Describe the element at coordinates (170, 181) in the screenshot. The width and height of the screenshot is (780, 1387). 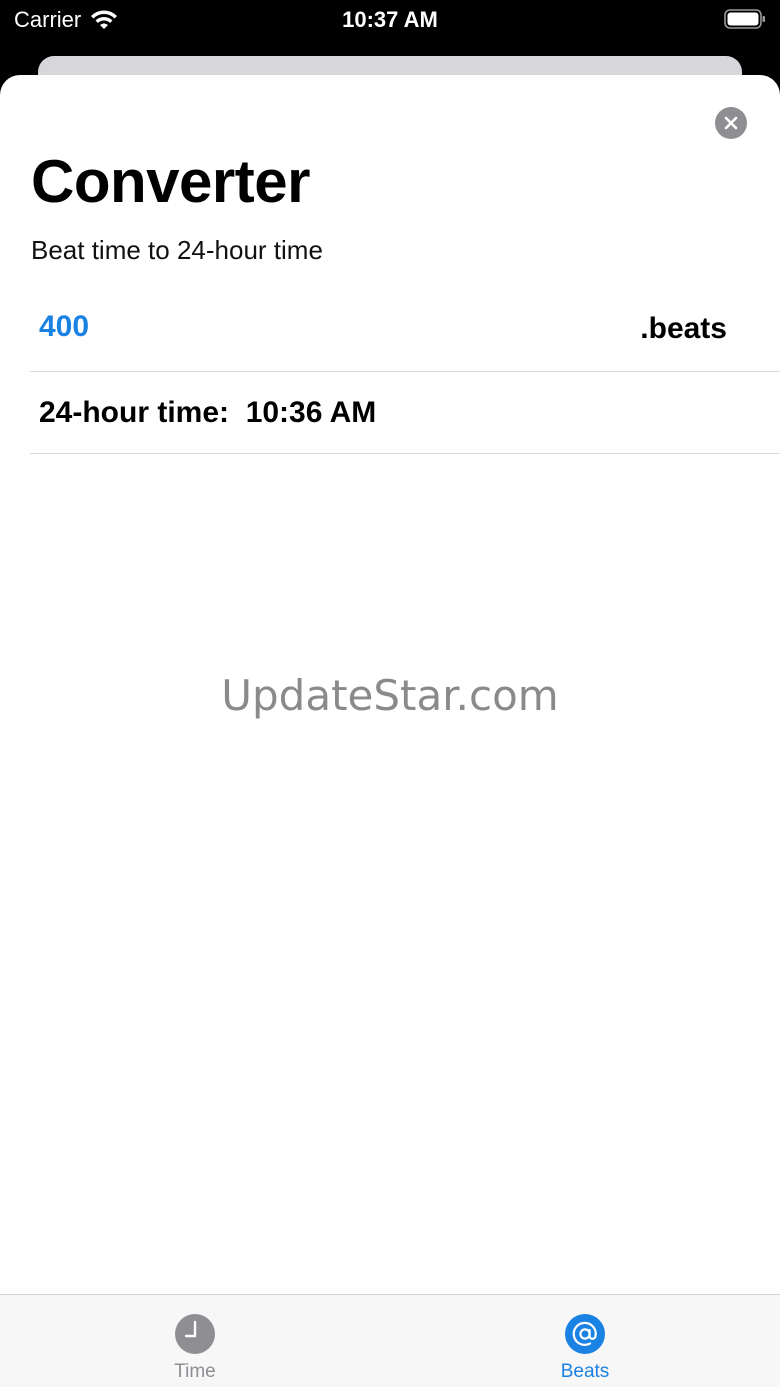
I see `page-title: Converter` at that location.